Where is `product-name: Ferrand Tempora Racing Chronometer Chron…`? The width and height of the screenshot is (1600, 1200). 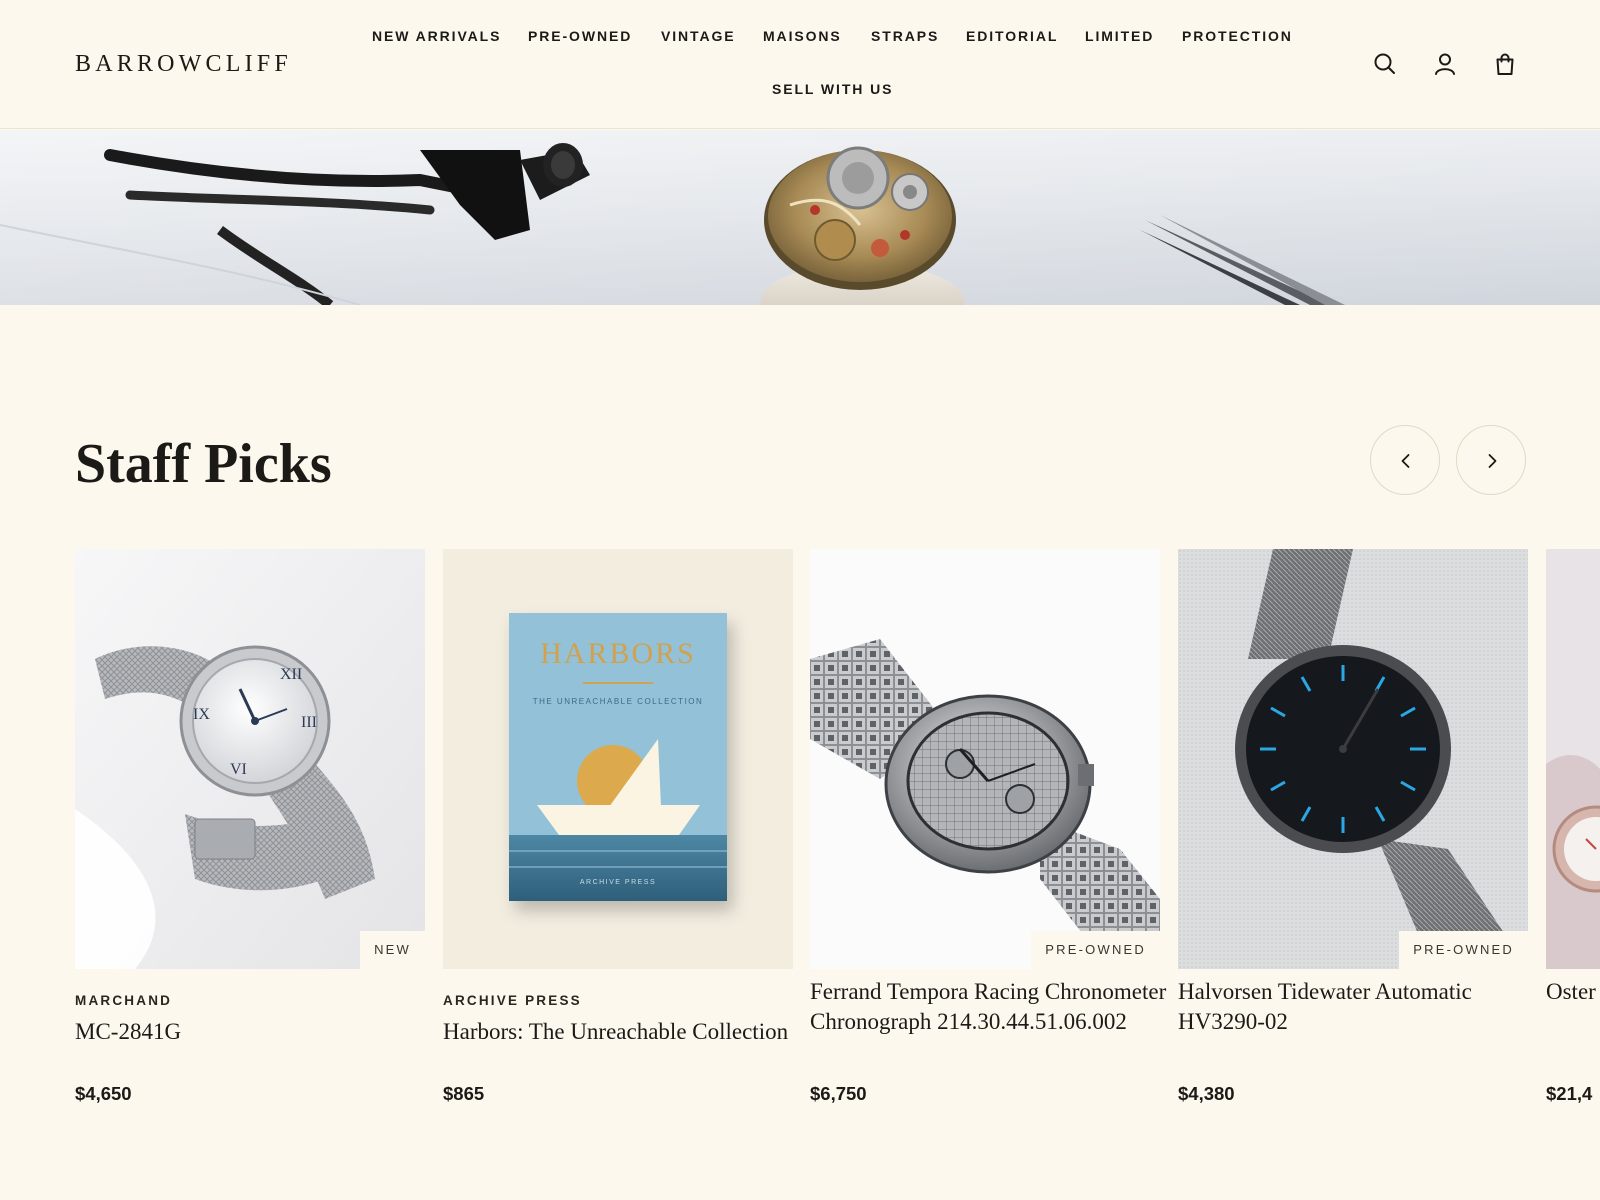 product-name: Ferrand Tempora Racing Chronometer Chron… is located at coordinates (990, 1007).